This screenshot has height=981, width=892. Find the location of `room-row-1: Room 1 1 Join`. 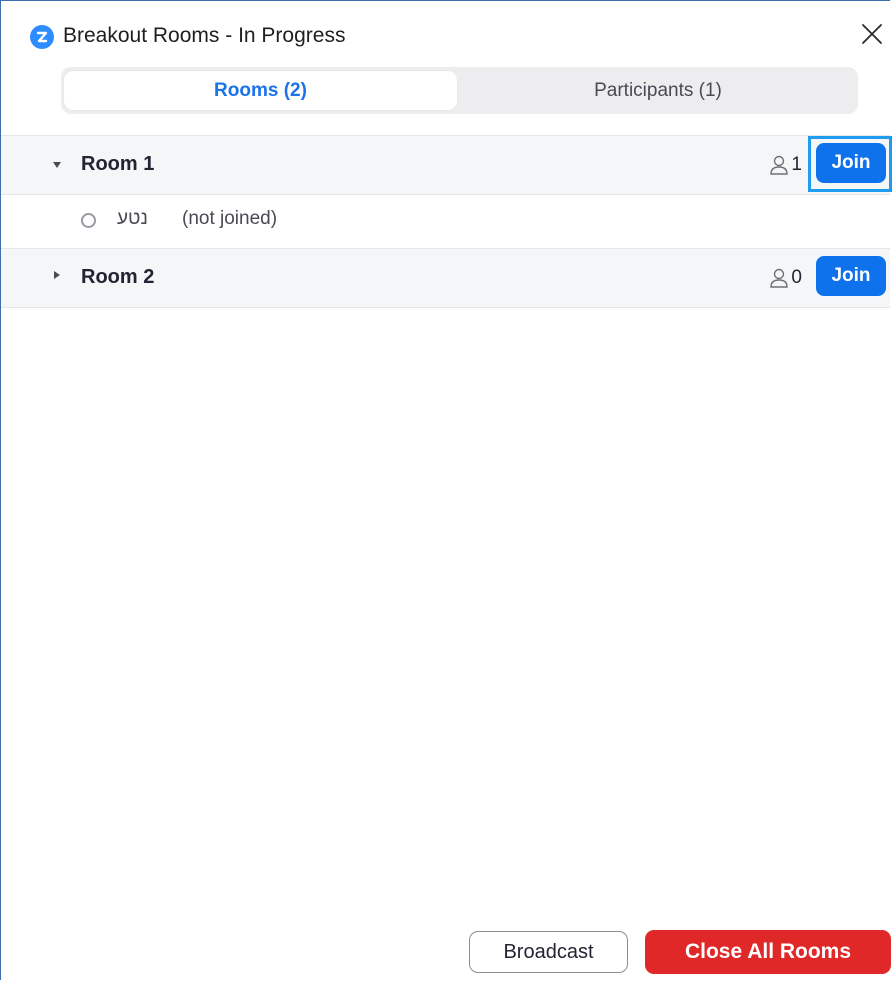

room-row-1: Room 1 1 Join is located at coordinates (446, 165).